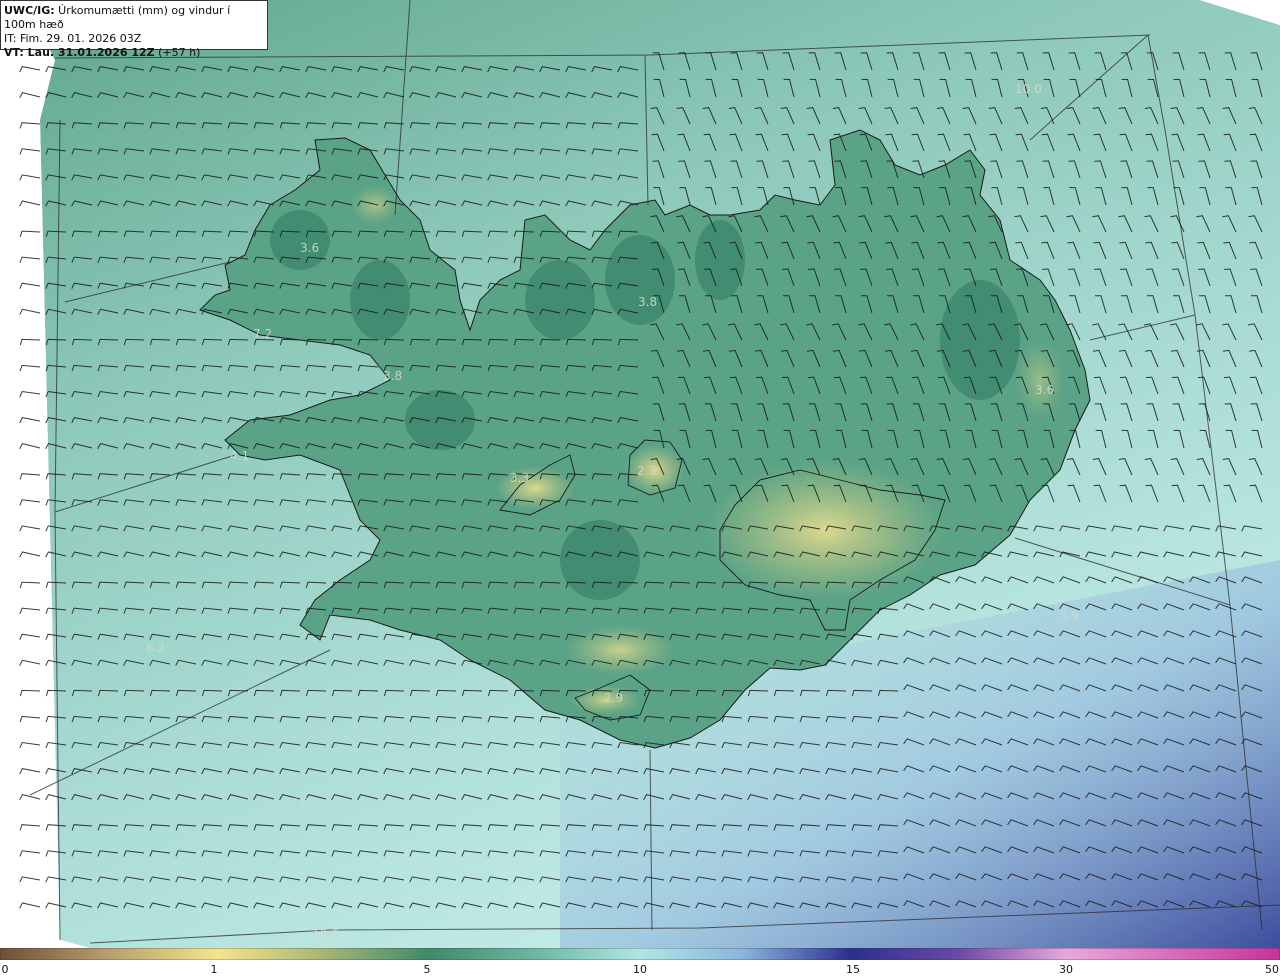 This screenshot has height=978, width=1280. Describe the element at coordinates (646, 471) in the screenshot. I see `value-label: 2.3` at that location.